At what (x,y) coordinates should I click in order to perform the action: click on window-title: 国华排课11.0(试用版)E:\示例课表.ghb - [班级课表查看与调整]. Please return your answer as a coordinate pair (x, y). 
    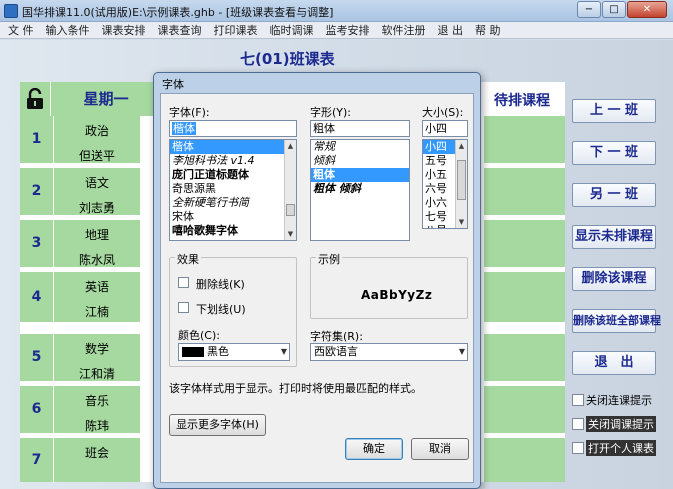
    Looking at the image, I should click on (178, 12).